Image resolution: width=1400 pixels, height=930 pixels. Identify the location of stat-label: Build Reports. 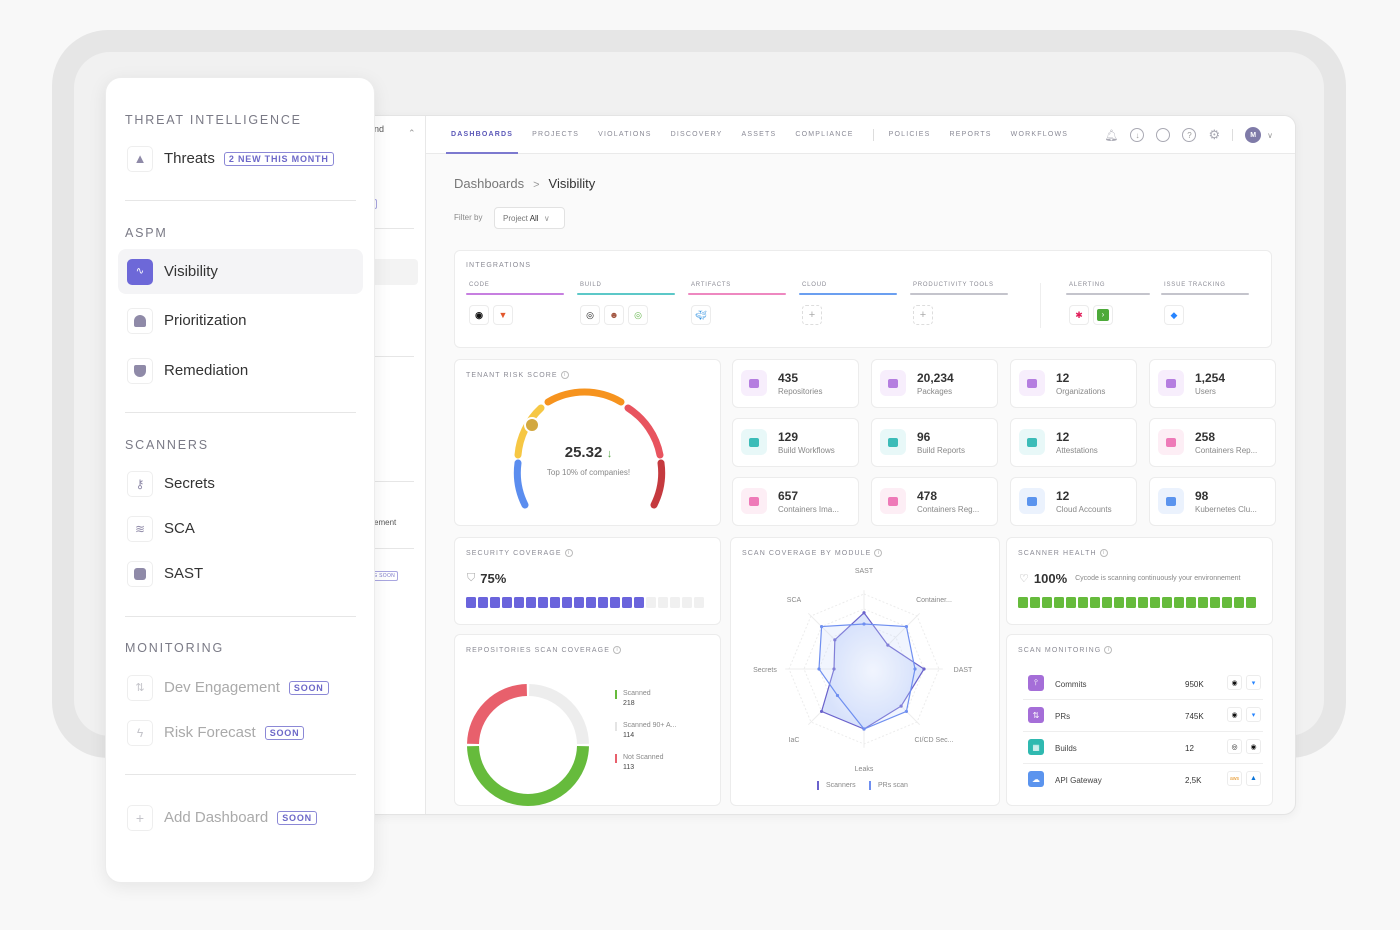
(941, 450).